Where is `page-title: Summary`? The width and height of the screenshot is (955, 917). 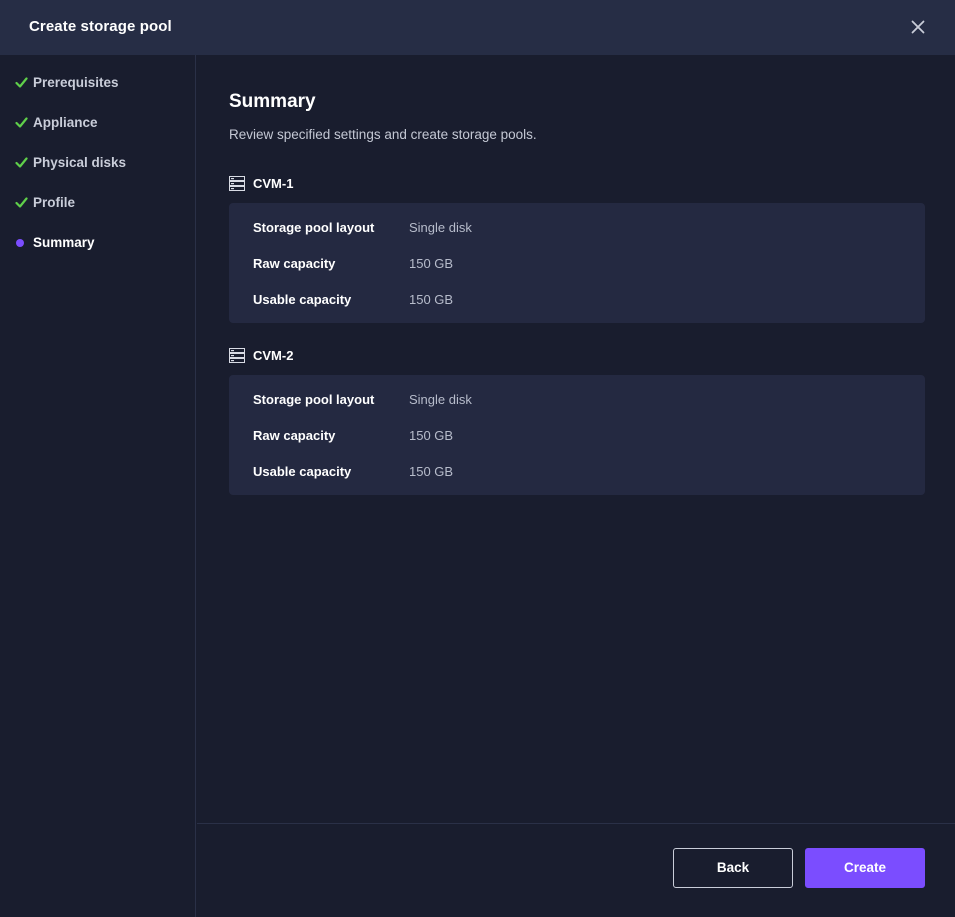 page-title: Summary is located at coordinates (272, 101).